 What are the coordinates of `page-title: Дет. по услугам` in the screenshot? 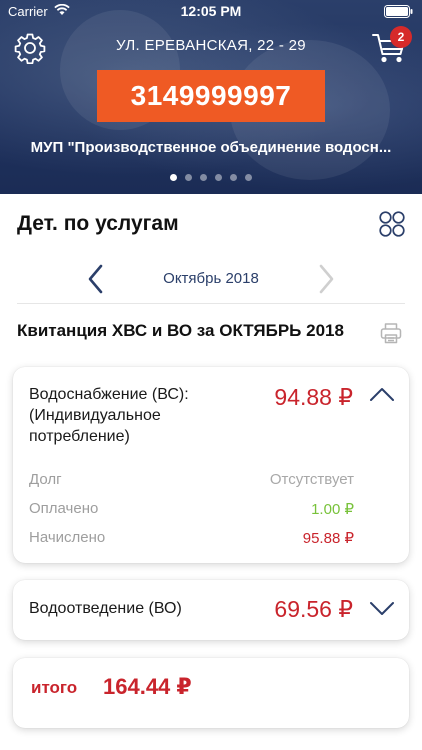 It's located at (98, 223).